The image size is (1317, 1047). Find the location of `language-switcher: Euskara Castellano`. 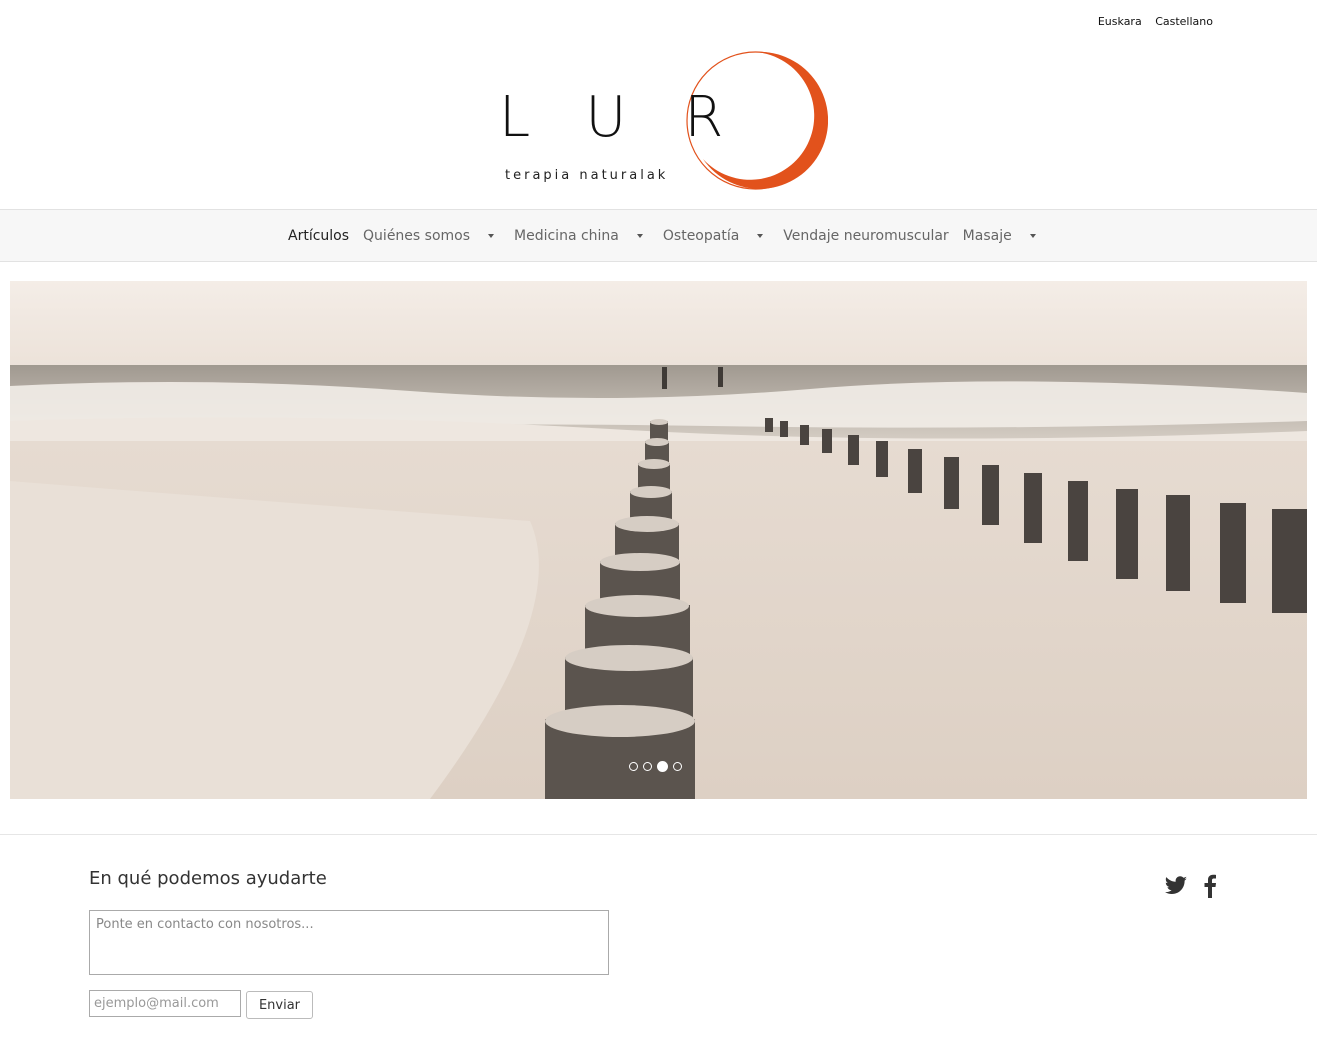

language-switcher: Euskara Castellano is located at coordinates (1150, 21).